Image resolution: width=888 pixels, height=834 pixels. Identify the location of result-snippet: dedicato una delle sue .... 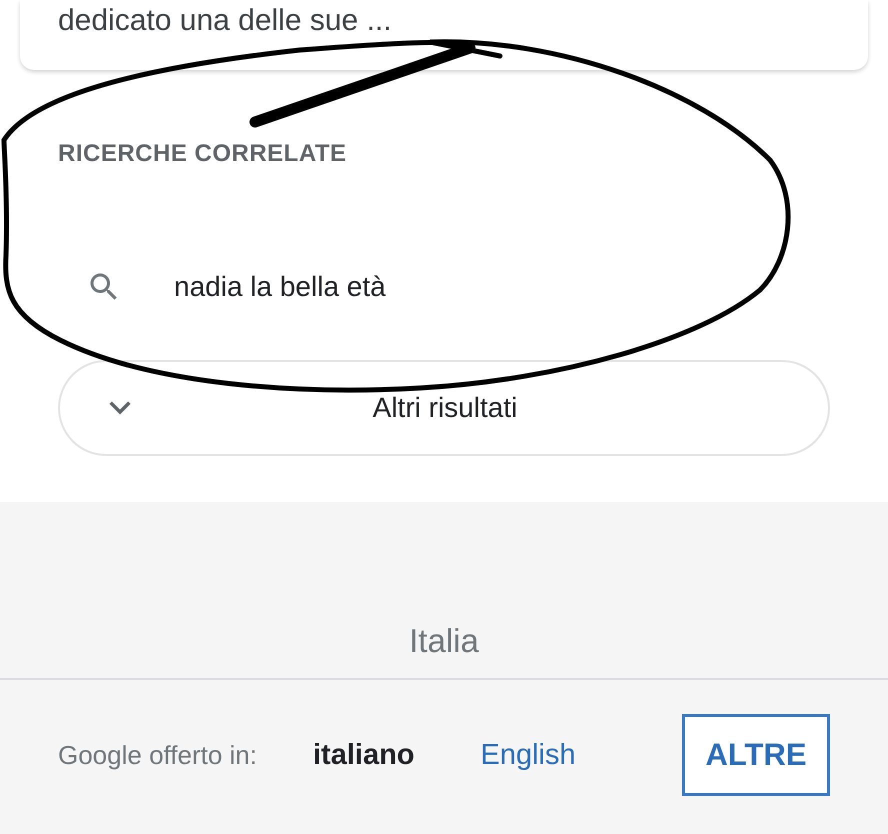
(225, 21).